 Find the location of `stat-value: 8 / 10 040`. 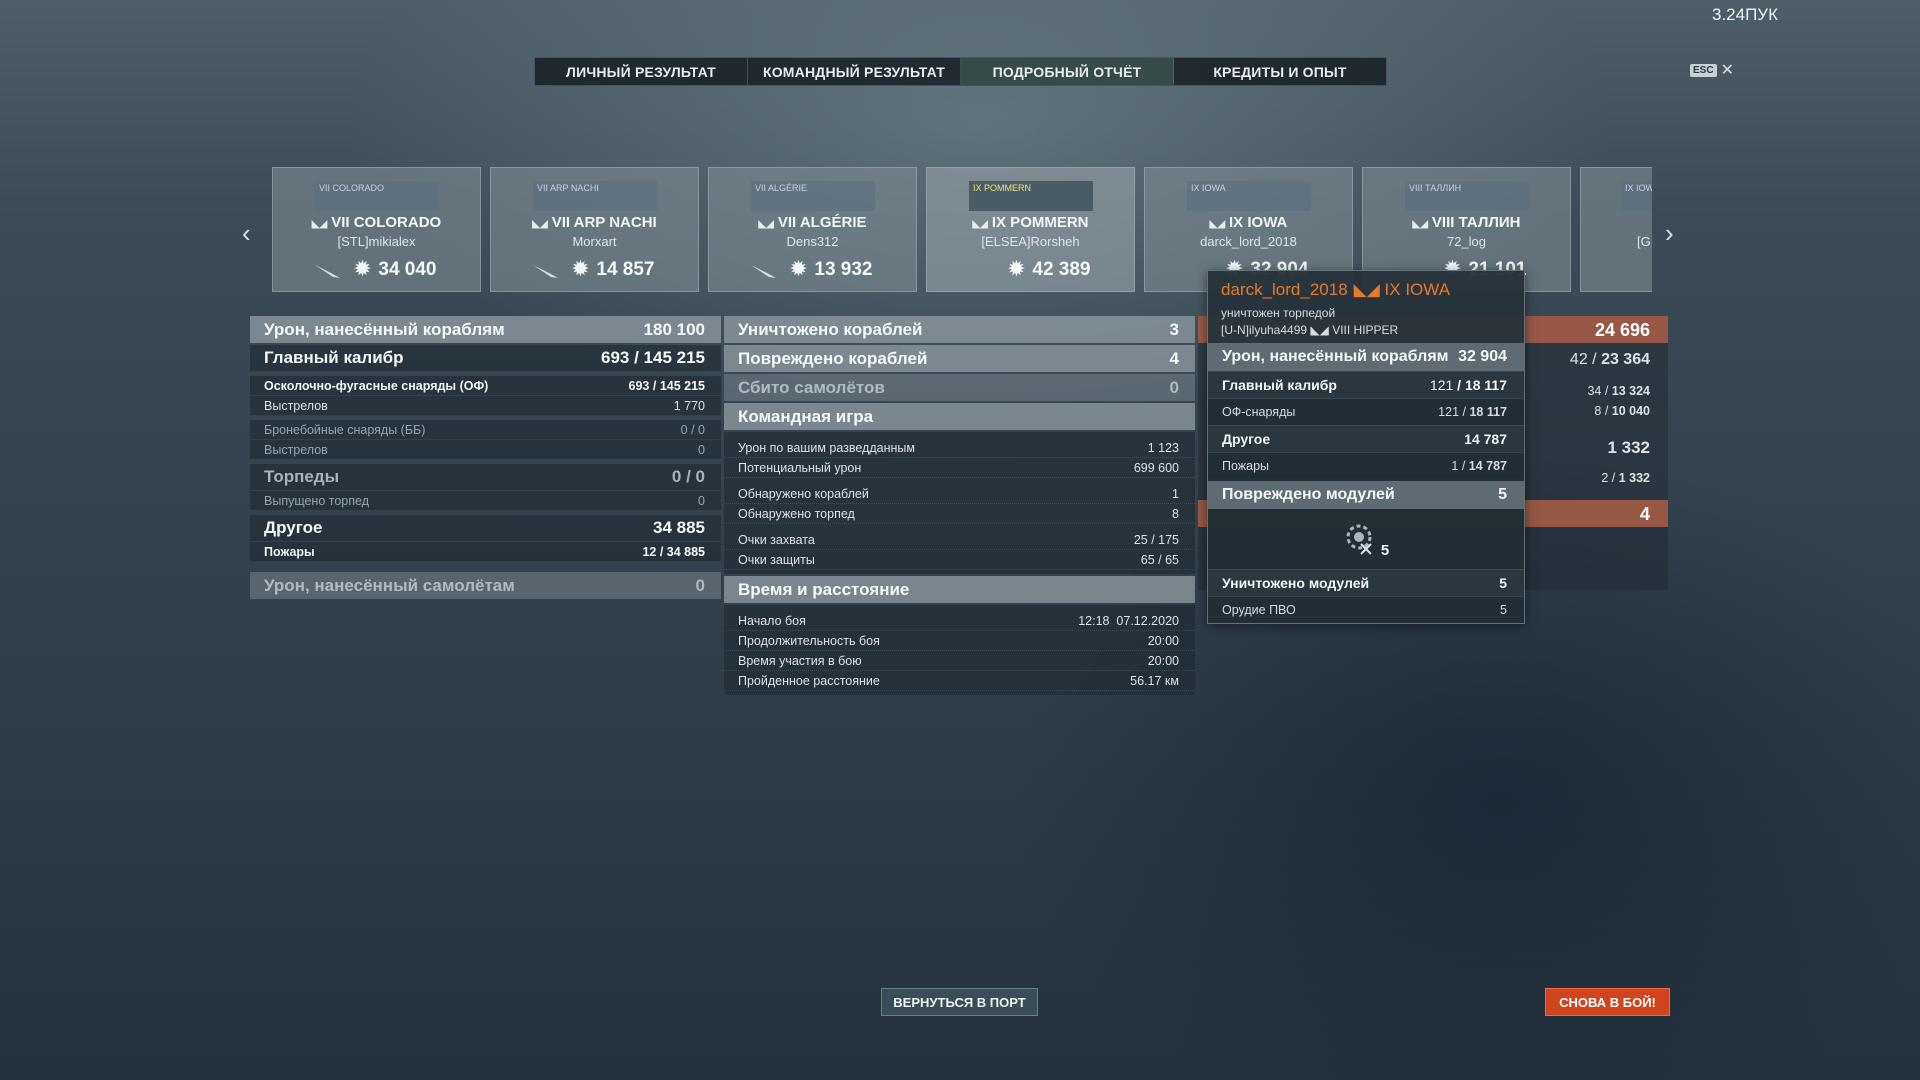

stat-value: 8 / 10 040 is located at coordinates (1622, 411).